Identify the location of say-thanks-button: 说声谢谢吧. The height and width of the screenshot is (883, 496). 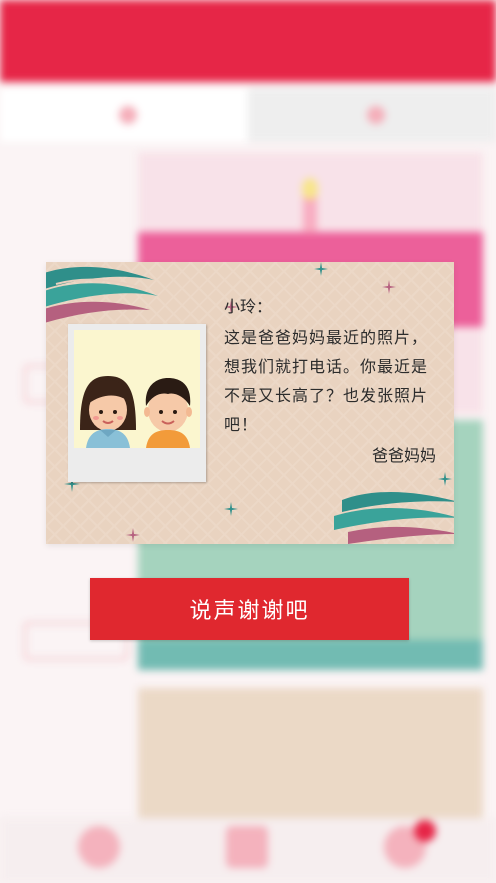
(249, 609).